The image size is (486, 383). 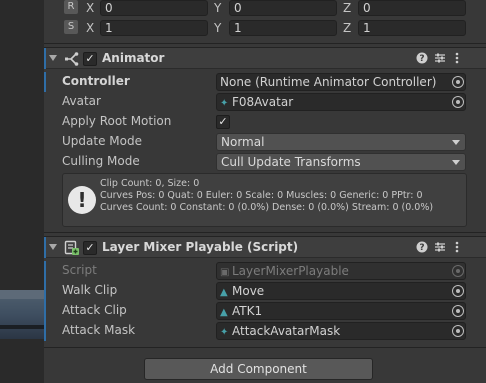 I want to click on info-icon: !, so click(x=82, y=200).